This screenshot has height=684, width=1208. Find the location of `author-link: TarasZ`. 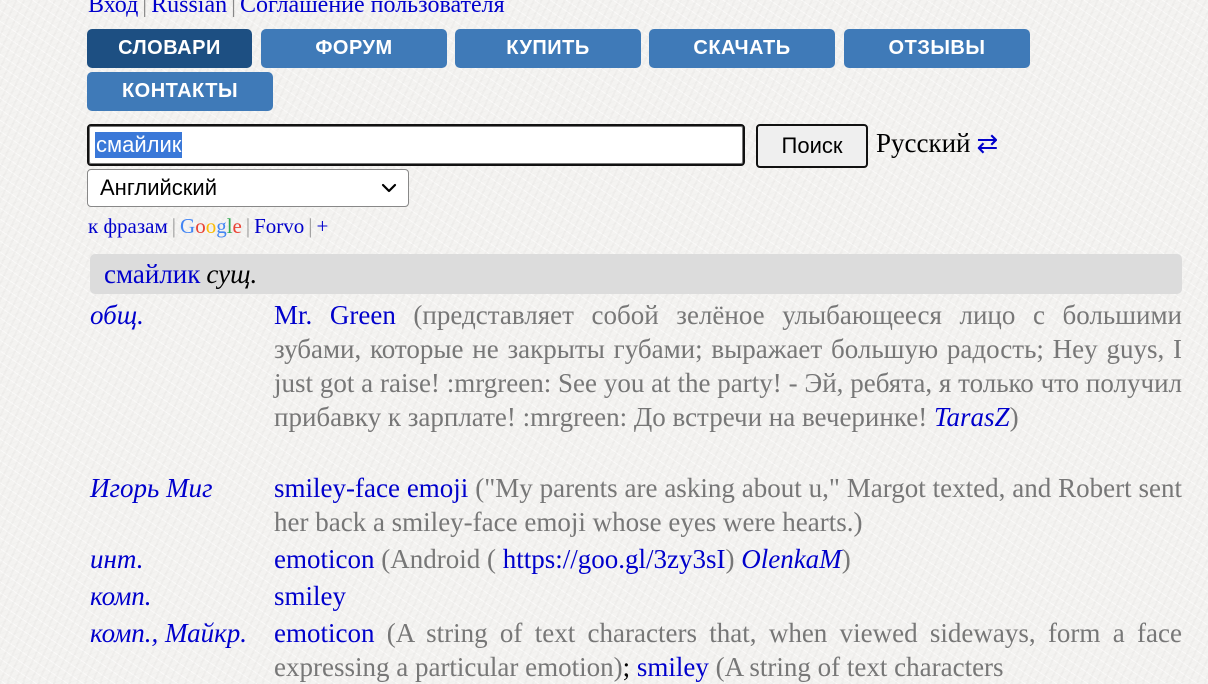

author-link: TarasZ is located at coordinates (972, 417).